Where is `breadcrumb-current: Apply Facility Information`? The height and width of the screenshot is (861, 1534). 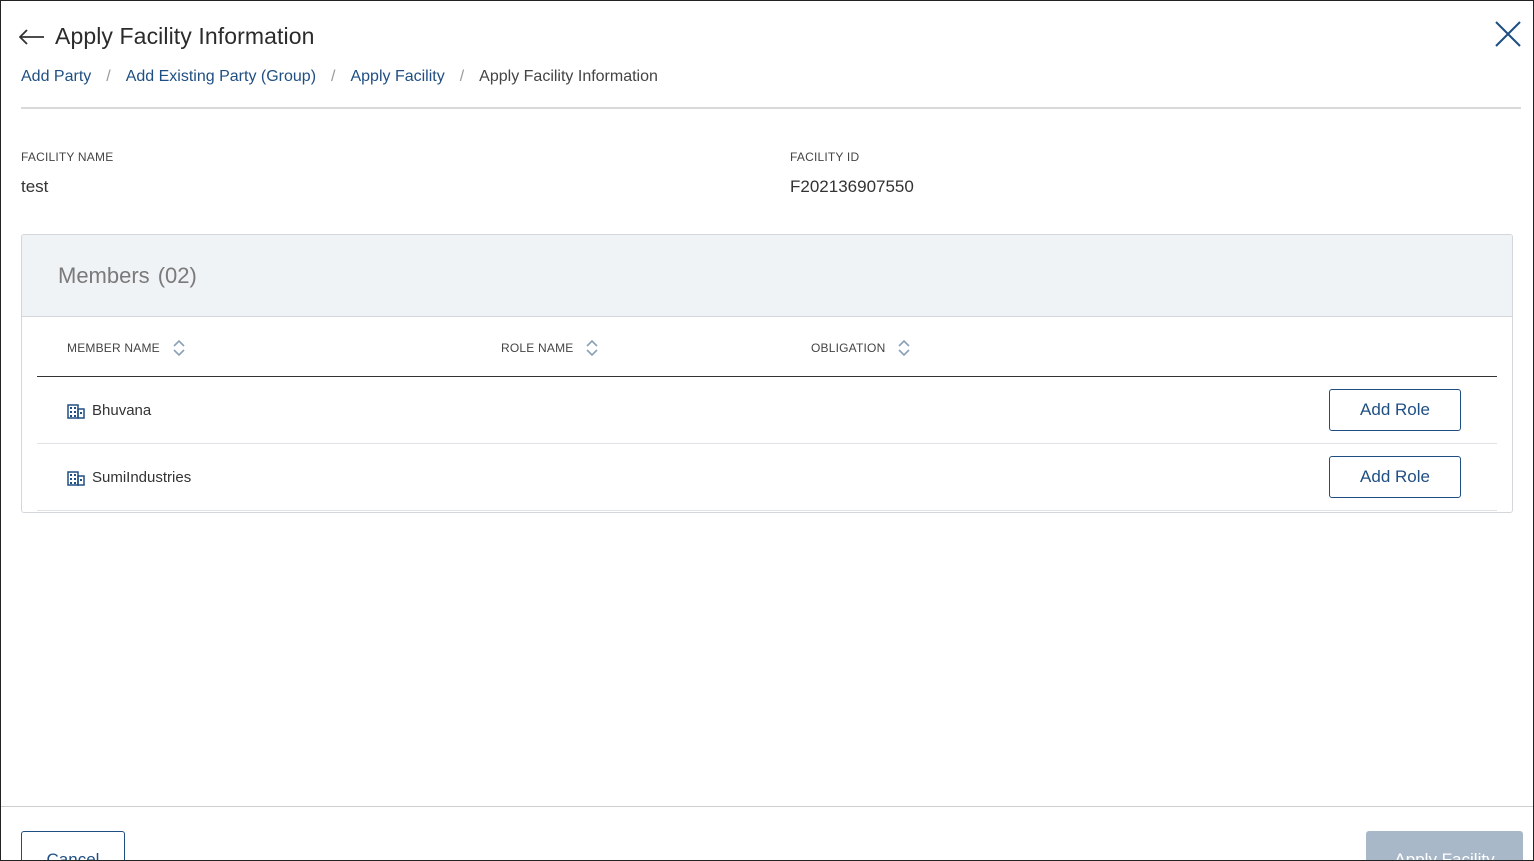 breadcrumb-current: Apply Facility Information is located at coordinates (568, 76).